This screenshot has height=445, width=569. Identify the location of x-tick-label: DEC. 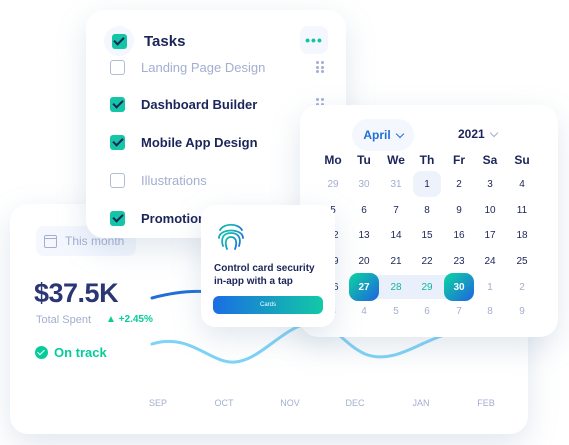
(355, 403).